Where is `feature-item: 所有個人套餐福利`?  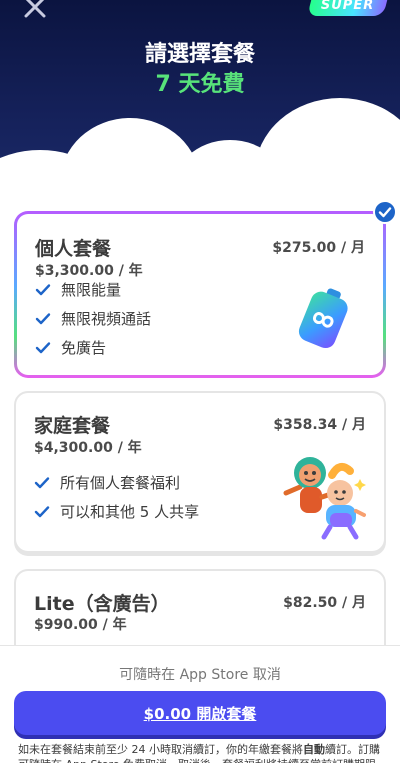
feature-item: 所有個人套餐福利 is located at coordinates (107, 482).